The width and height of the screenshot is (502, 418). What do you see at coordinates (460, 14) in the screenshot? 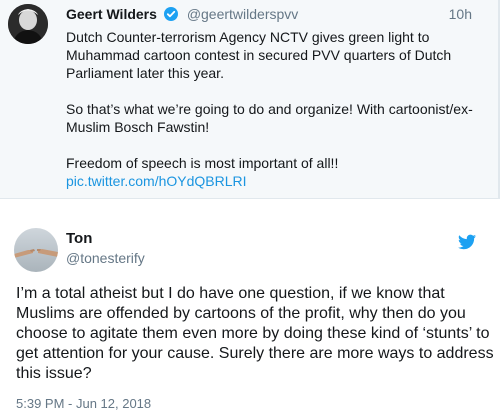
I see `relative-time: 10h` at bounding box center [460, 14].